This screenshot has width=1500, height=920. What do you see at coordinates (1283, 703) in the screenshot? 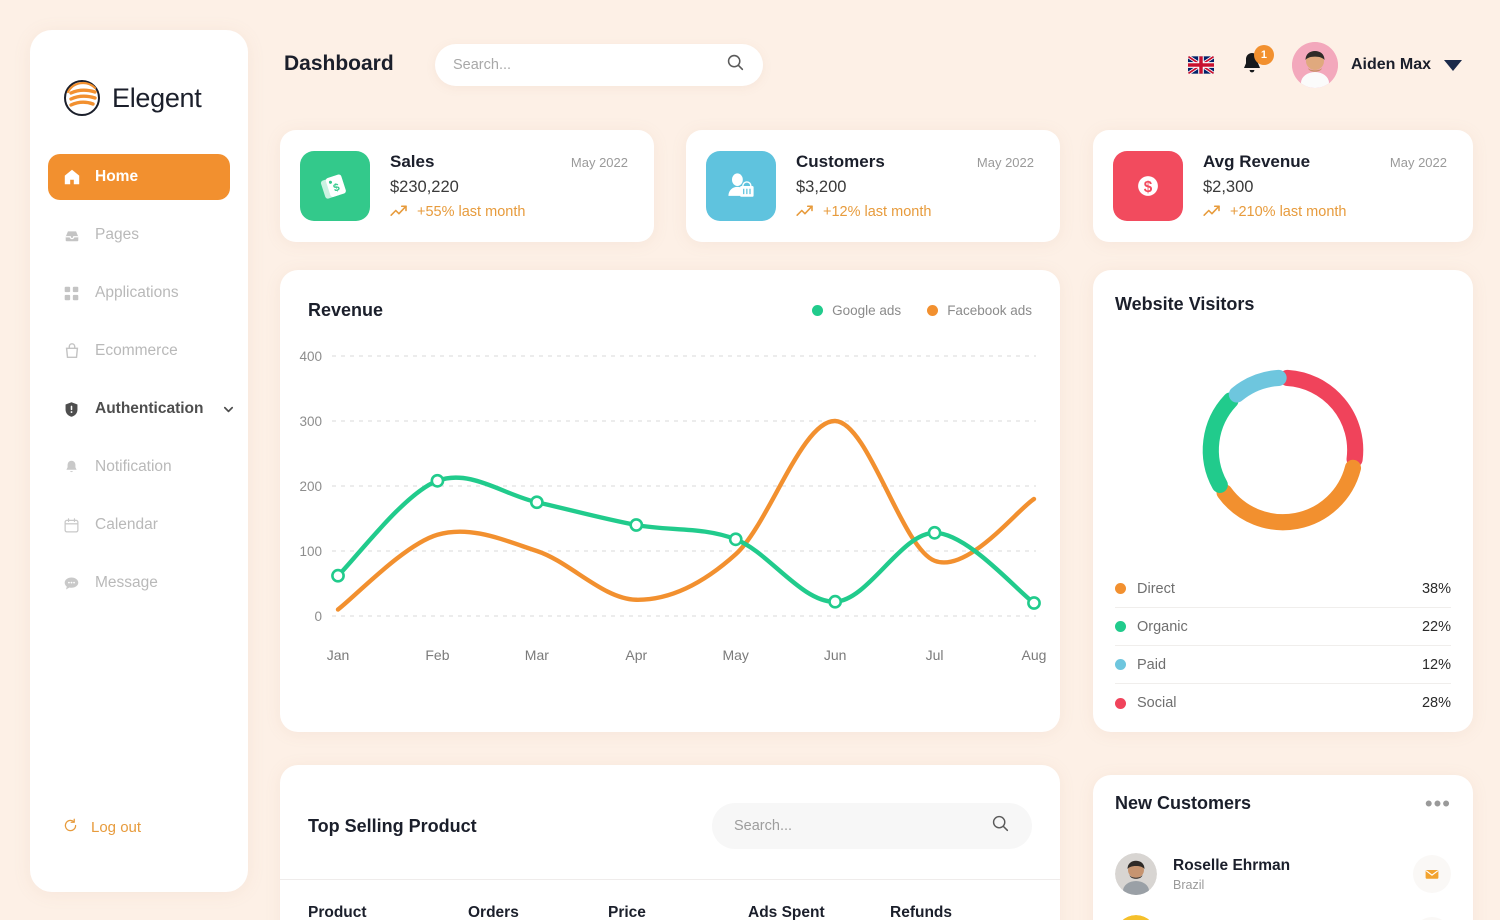
I see `visitors-row-social: Social 28%` at bounding box center [1283, 703].